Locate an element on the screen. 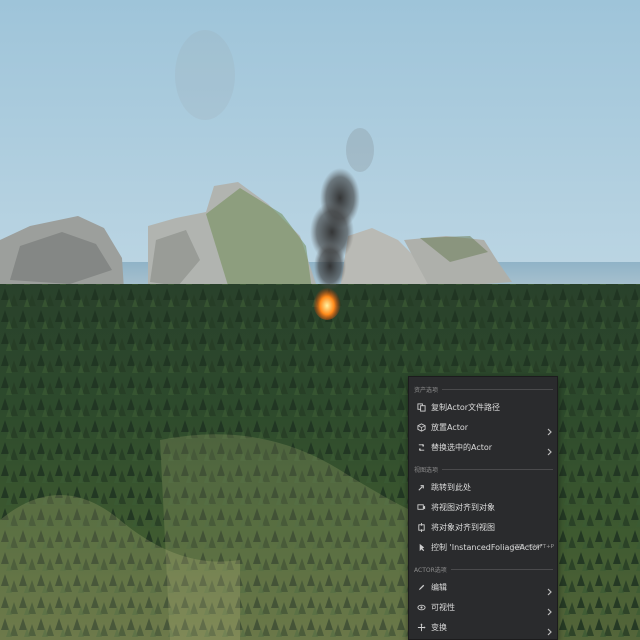 This screenshot has height=640, width=640. menu-section-header: ACTOR选项 is located at coordinates (483, 569).